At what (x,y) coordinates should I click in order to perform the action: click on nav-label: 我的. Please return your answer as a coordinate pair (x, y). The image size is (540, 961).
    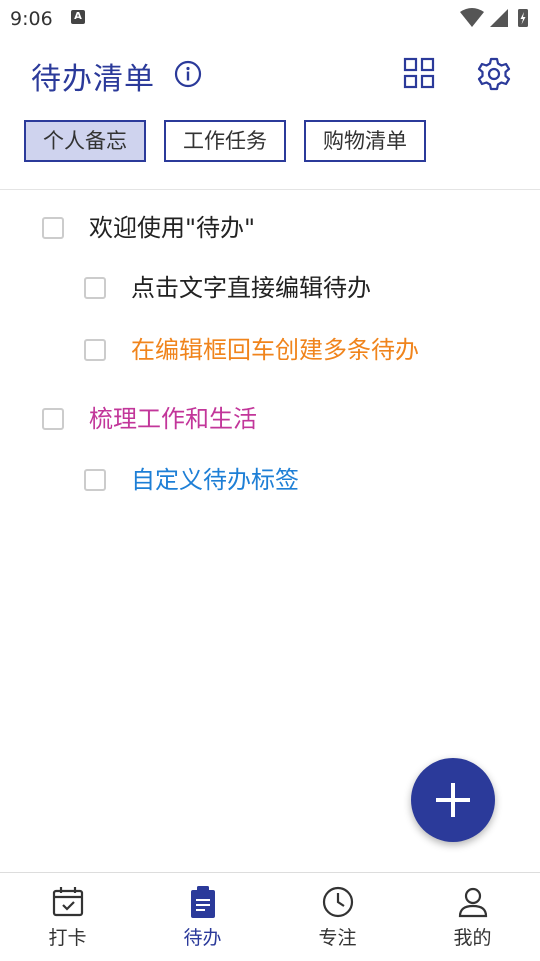
    Looking at the image, I should click on (472, 938).